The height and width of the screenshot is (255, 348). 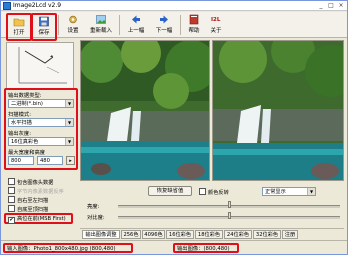 What do you see at coordinates (131, 234) in the screenshot?
I see `tab-256-color: 256色` at bounding box center [131, 234].